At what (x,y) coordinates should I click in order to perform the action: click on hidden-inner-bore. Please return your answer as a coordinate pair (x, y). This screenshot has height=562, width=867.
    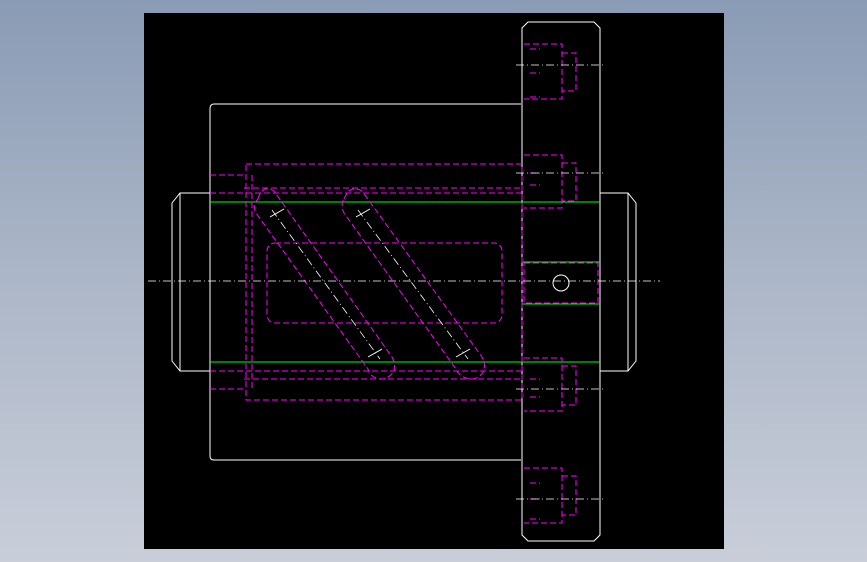
    Looking at the image, I should click on (384, 282).